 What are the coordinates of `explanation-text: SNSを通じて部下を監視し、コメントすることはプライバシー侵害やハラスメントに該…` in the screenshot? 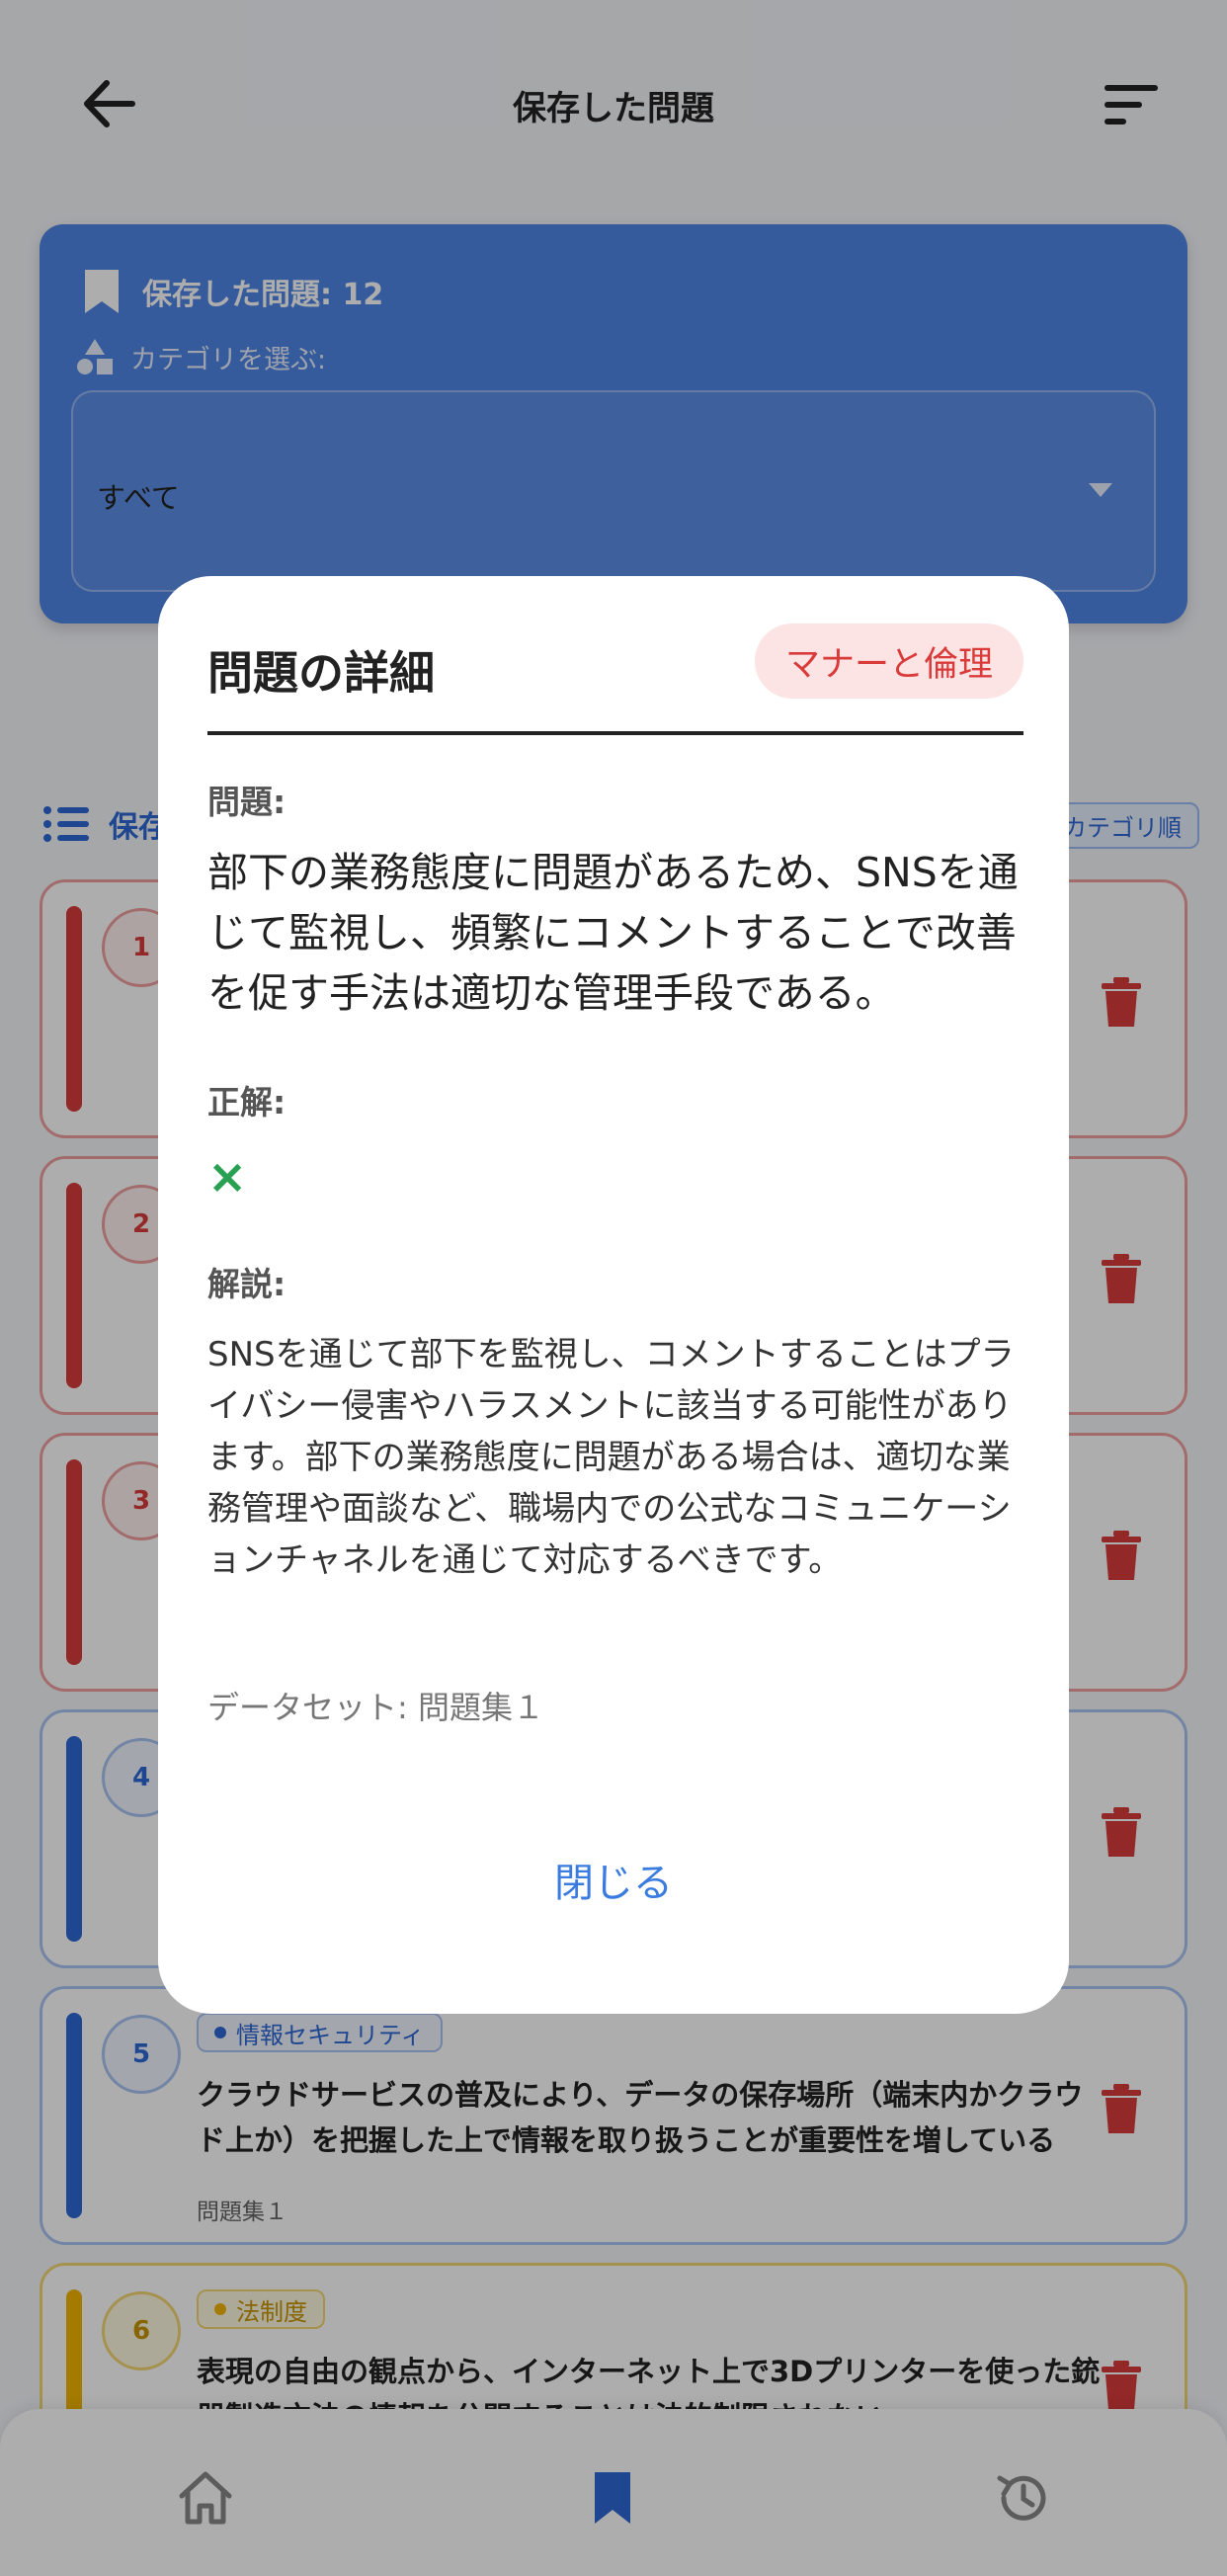 It's located at (611, 1457).